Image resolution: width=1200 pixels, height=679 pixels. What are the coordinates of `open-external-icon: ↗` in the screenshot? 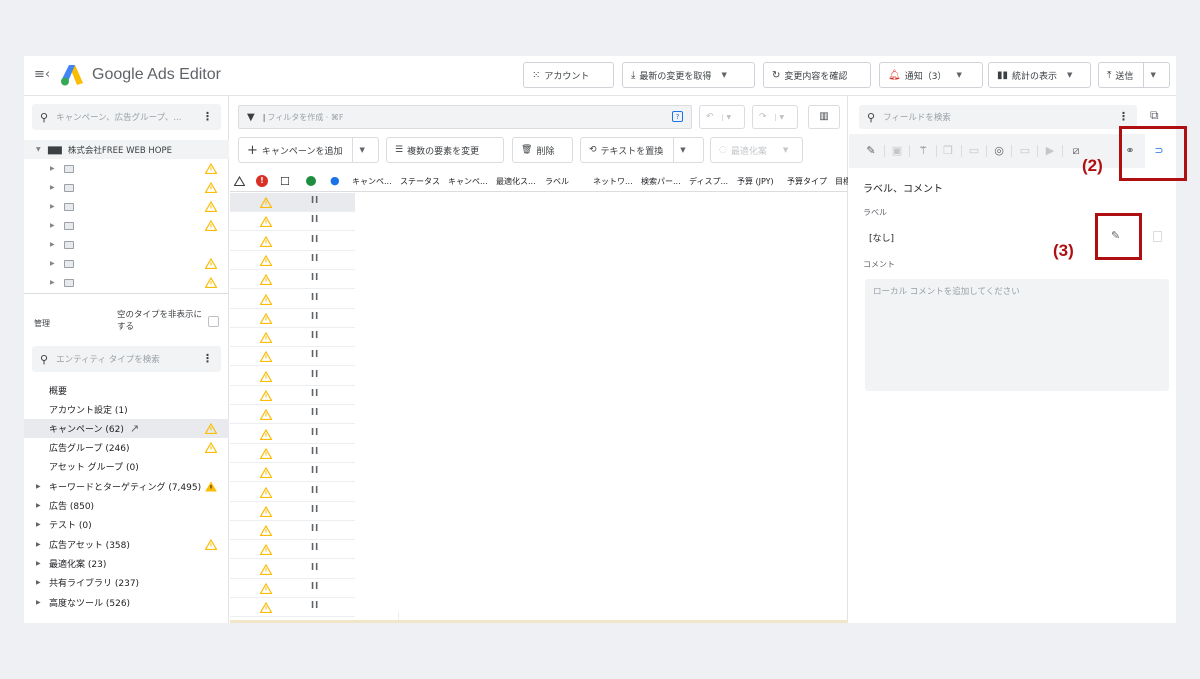 It's located at (134, 428).